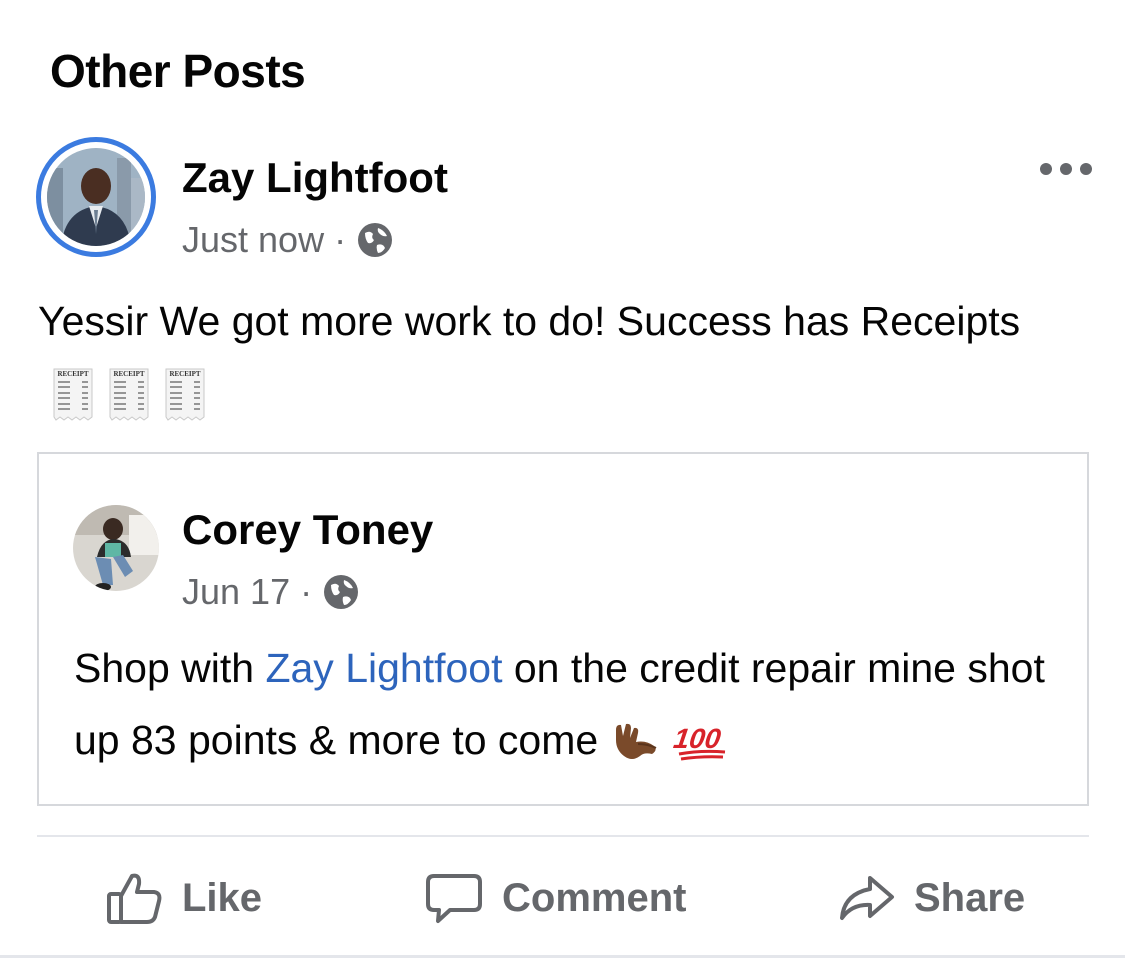 The image size is (1125, 958). I want to click on action-divider, so click(563, 836).